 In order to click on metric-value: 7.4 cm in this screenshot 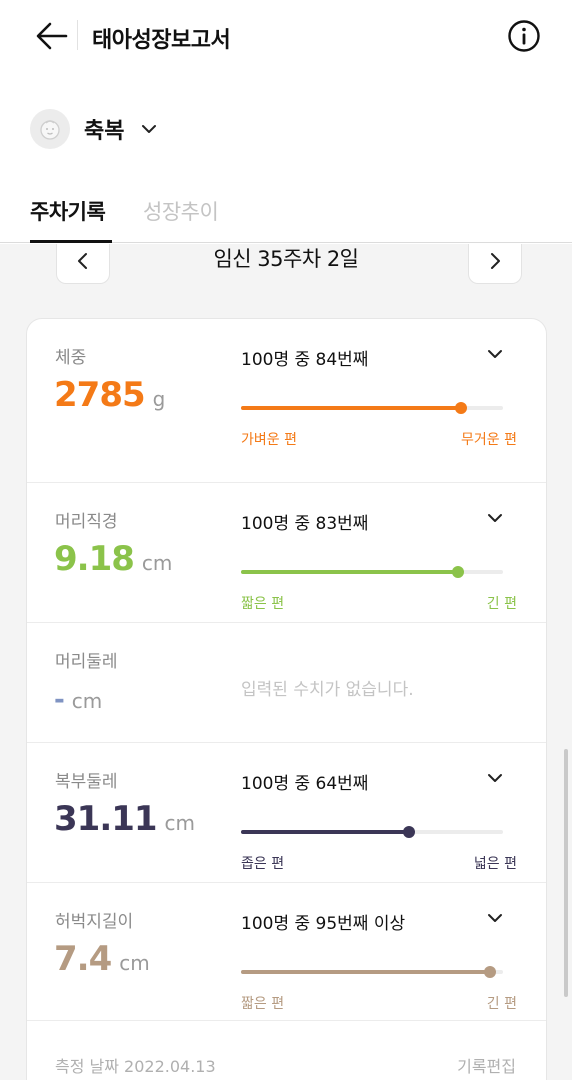, I will do `click(102, 959)`.